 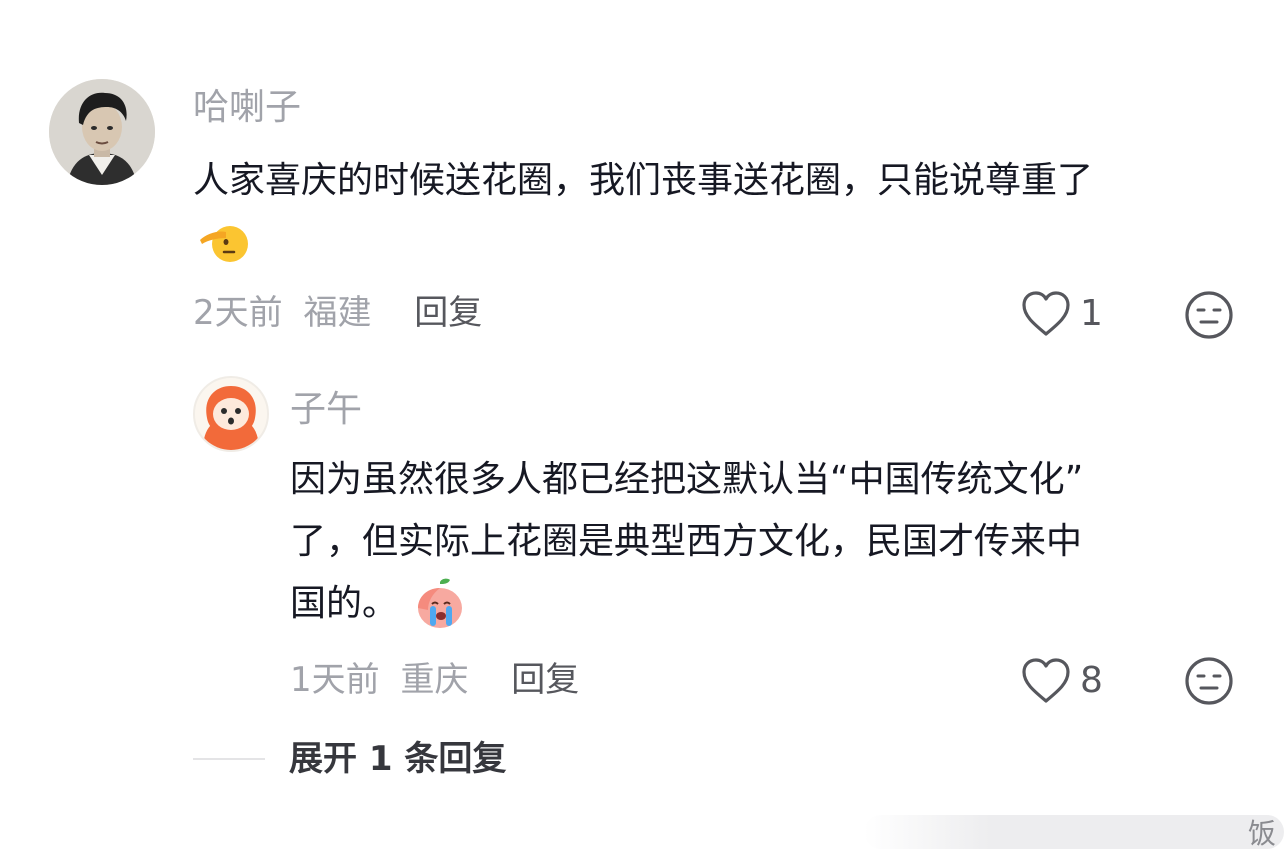 What do you see at coordinates (1091, 680) in the screenshot?
I see `like-count: 8` at bounding box center [1091, 680].